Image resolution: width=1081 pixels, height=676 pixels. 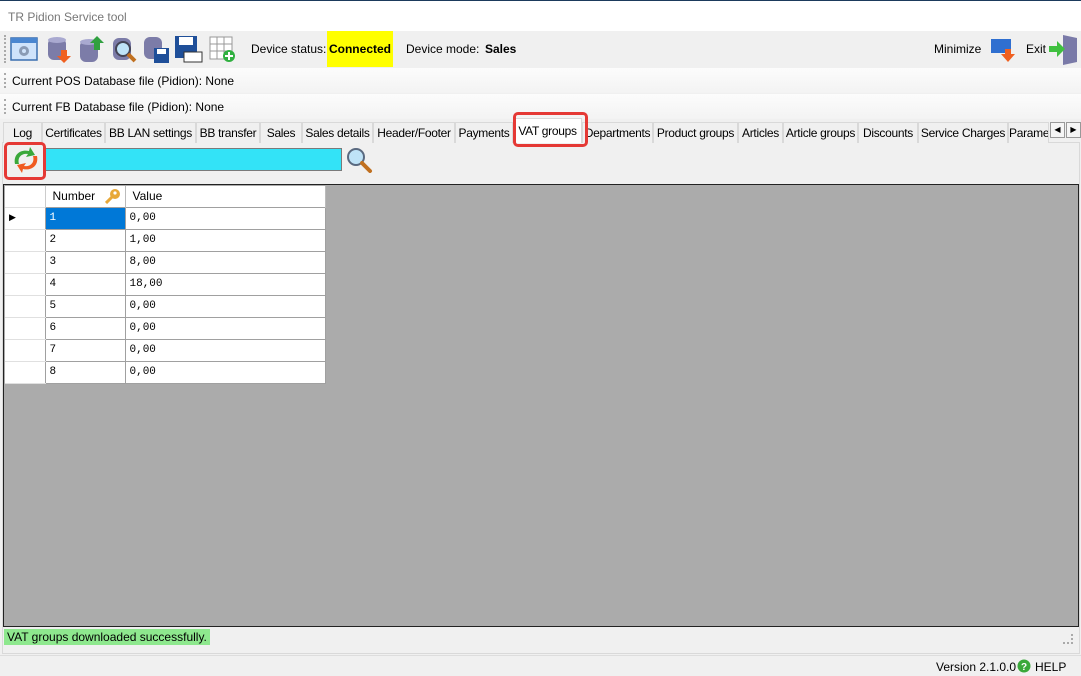 What do you see at coordinates (443, 49) in the screenshot?
I see `device-mode-label: Device mode:` at bounding box center [443, 49].